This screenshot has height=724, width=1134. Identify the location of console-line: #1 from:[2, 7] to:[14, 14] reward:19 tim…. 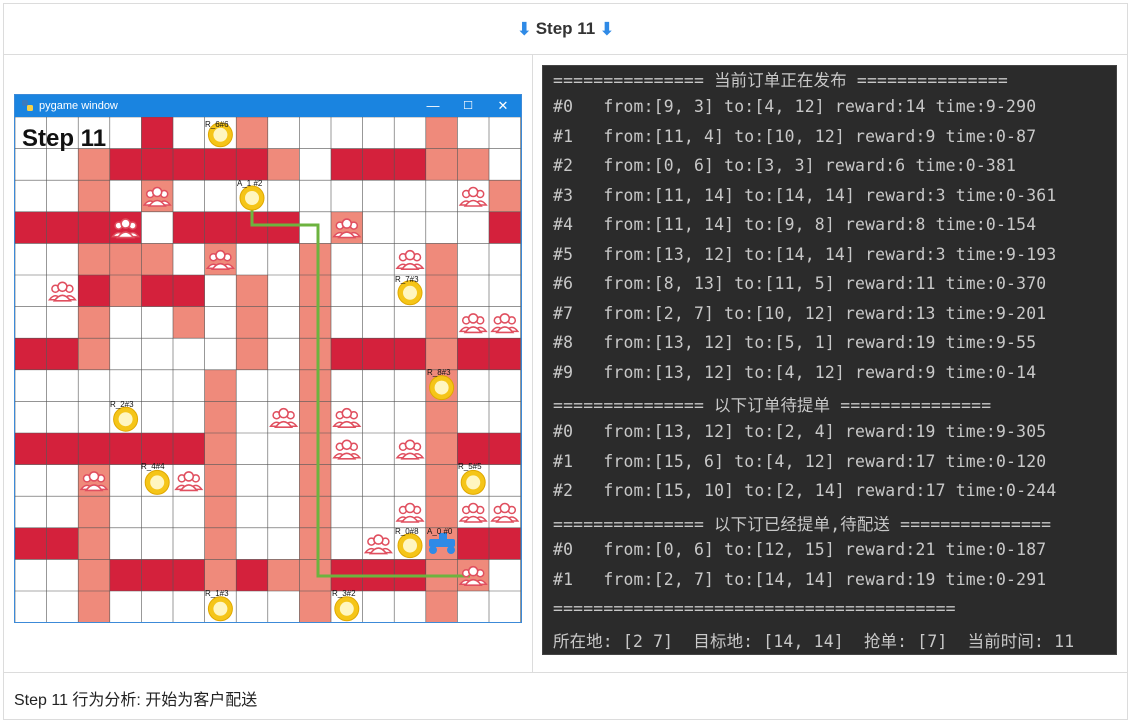
(800, 579).